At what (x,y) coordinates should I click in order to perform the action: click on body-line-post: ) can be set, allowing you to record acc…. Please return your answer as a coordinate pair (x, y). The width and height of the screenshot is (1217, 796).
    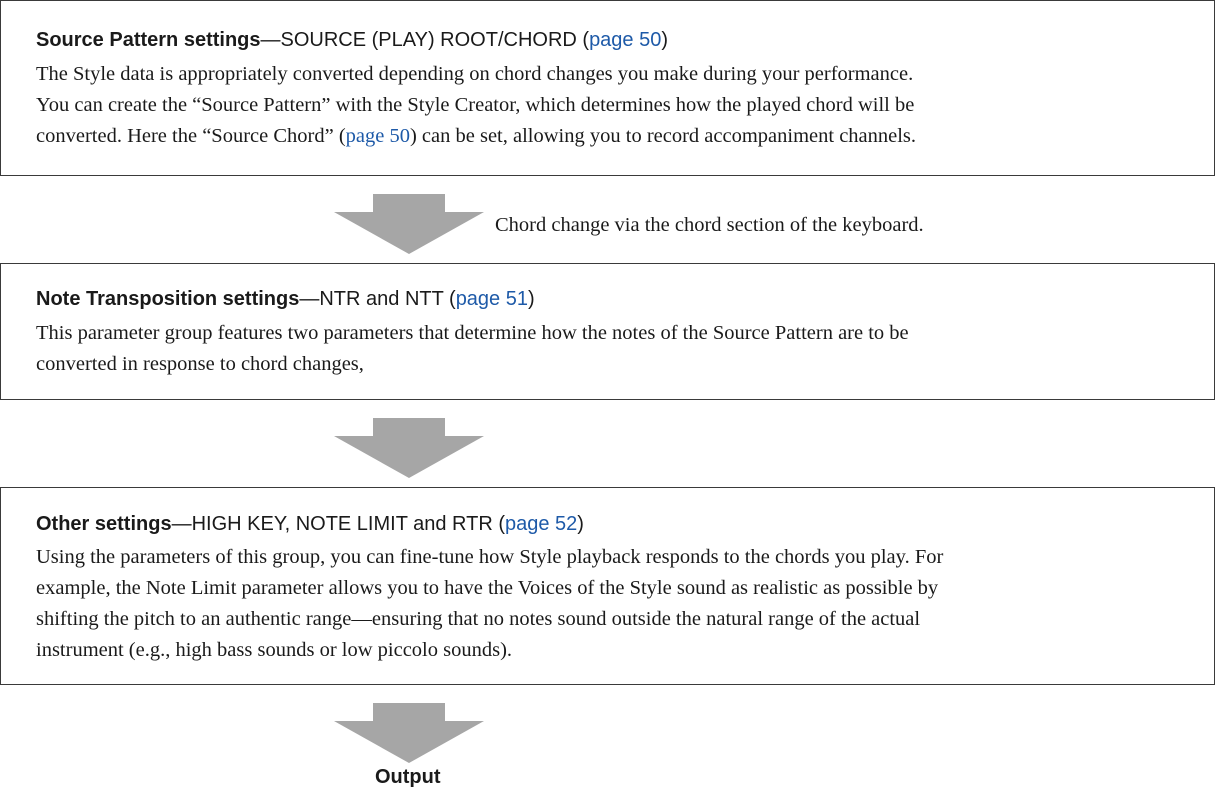
    Looking at the image, I should click on (663, 136).